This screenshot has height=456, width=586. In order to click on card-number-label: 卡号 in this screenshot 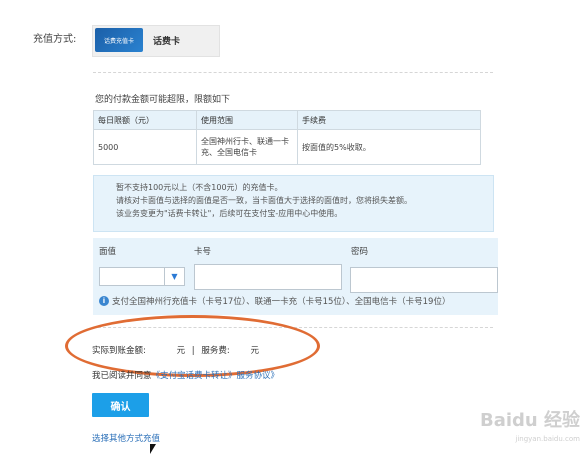, I will do `click(203, 252)`.